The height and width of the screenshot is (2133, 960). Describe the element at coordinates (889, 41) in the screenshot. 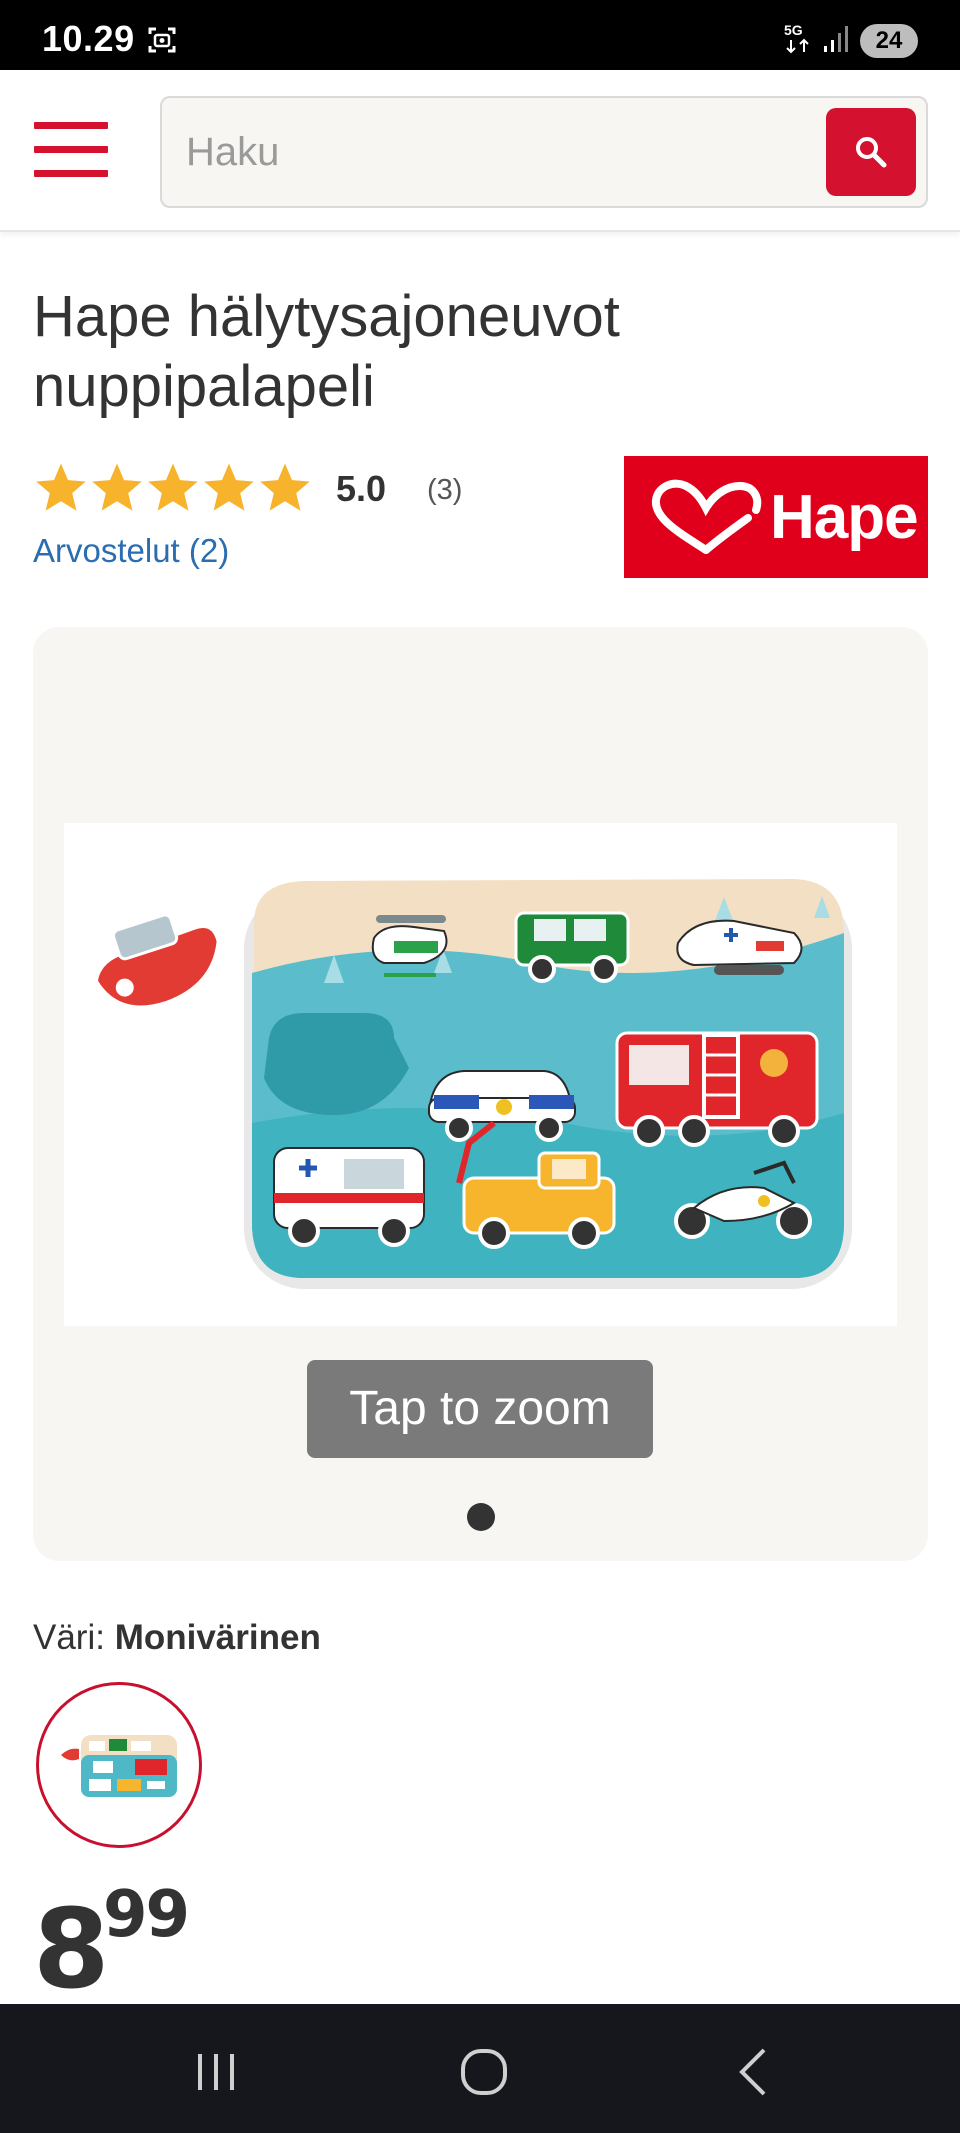

I see `battery-icon: 24` at that location.